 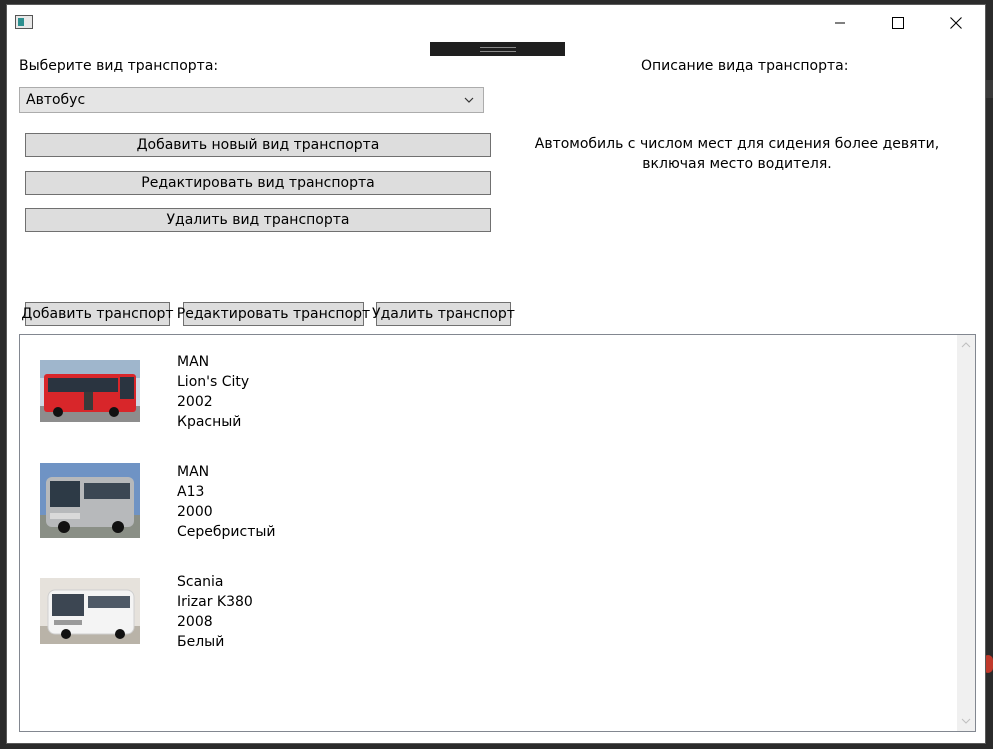 I want to click on scroll-down-icon, so click(x=966, y=721).